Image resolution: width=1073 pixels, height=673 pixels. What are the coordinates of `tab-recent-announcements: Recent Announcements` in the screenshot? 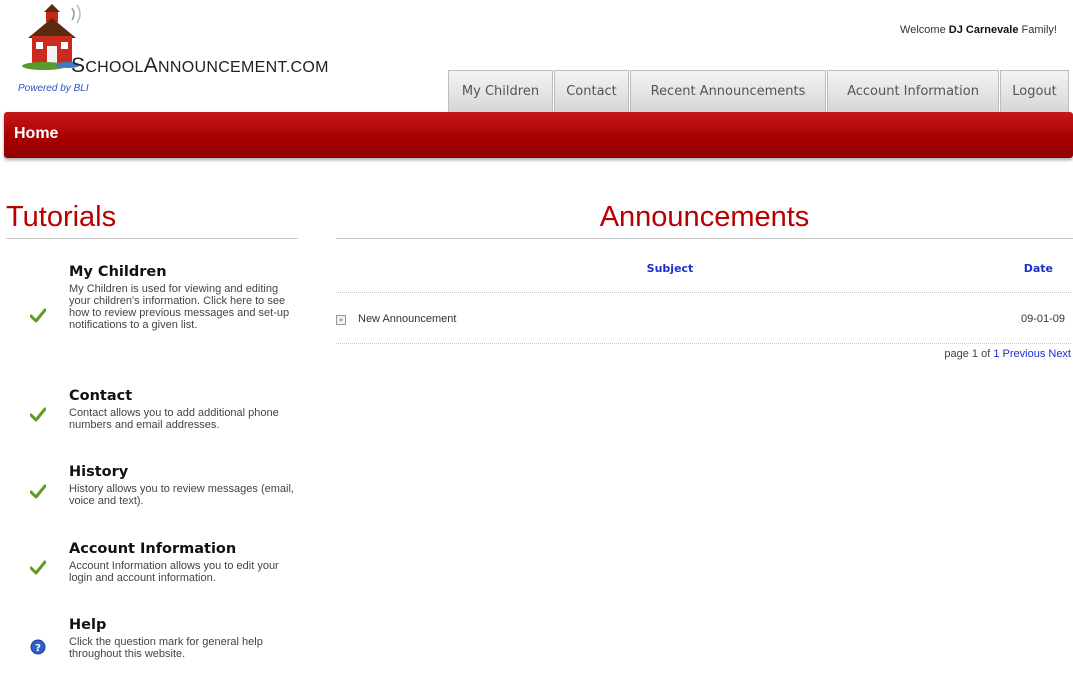 It's located at (728, 91).